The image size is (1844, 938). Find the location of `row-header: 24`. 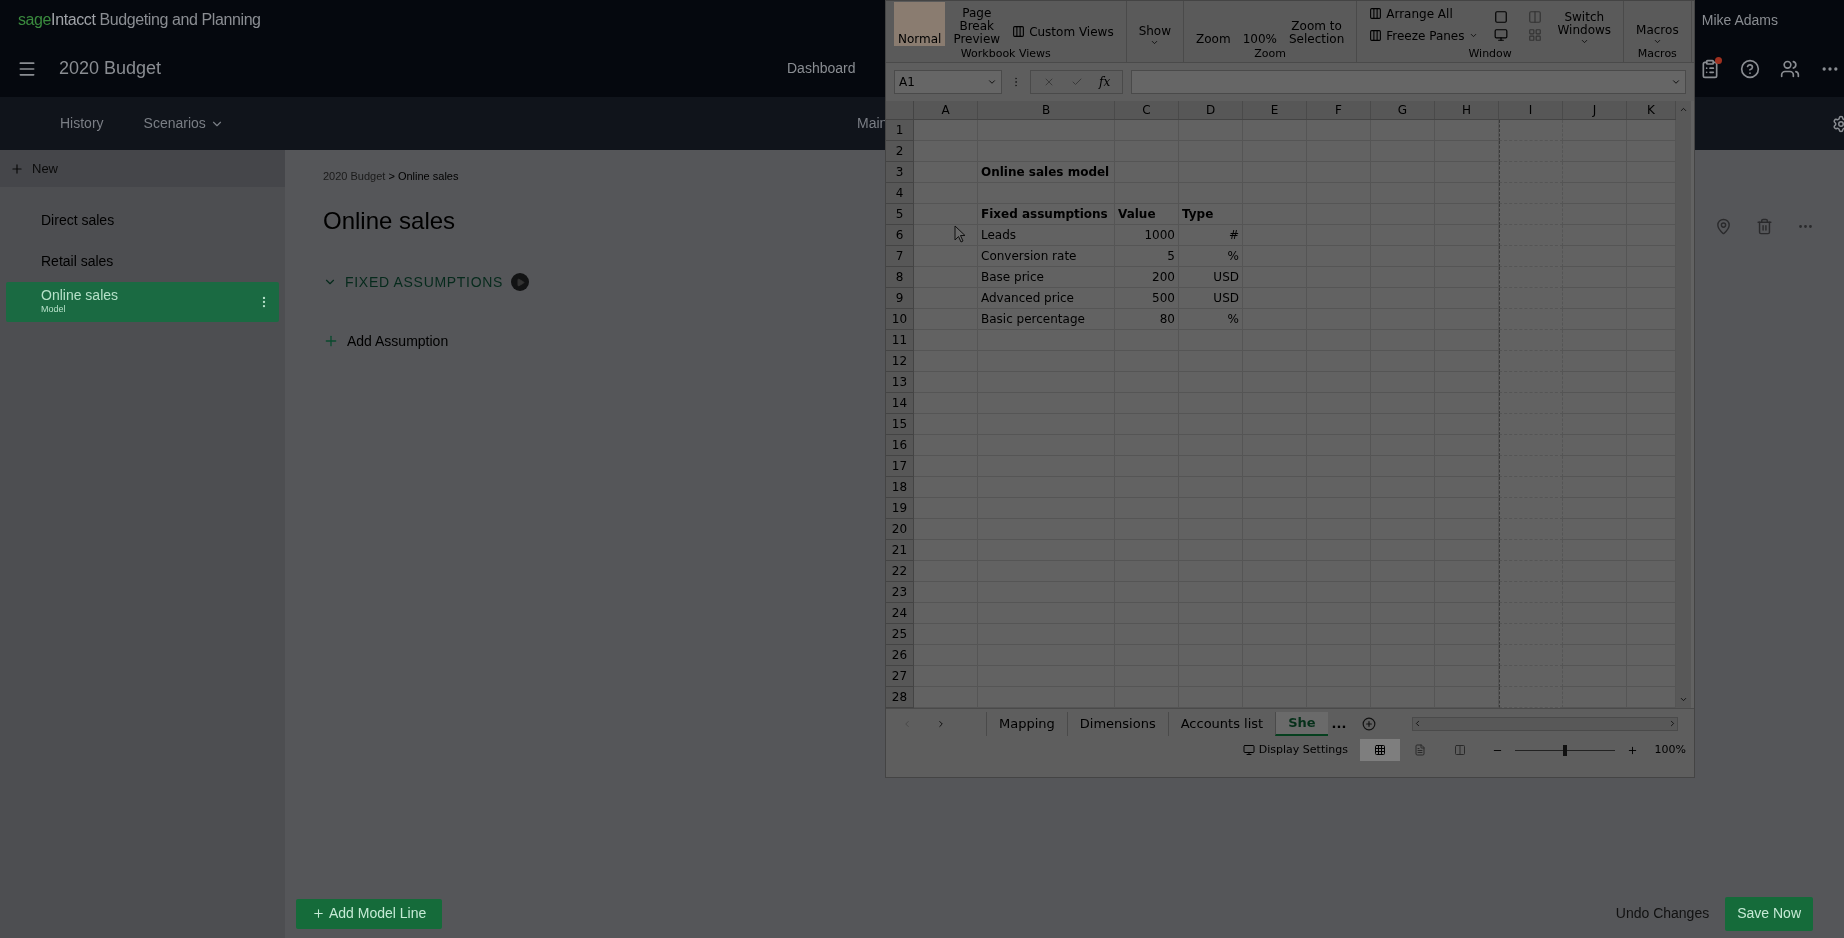

row-header: 24 is located at coordinates (900, 613).